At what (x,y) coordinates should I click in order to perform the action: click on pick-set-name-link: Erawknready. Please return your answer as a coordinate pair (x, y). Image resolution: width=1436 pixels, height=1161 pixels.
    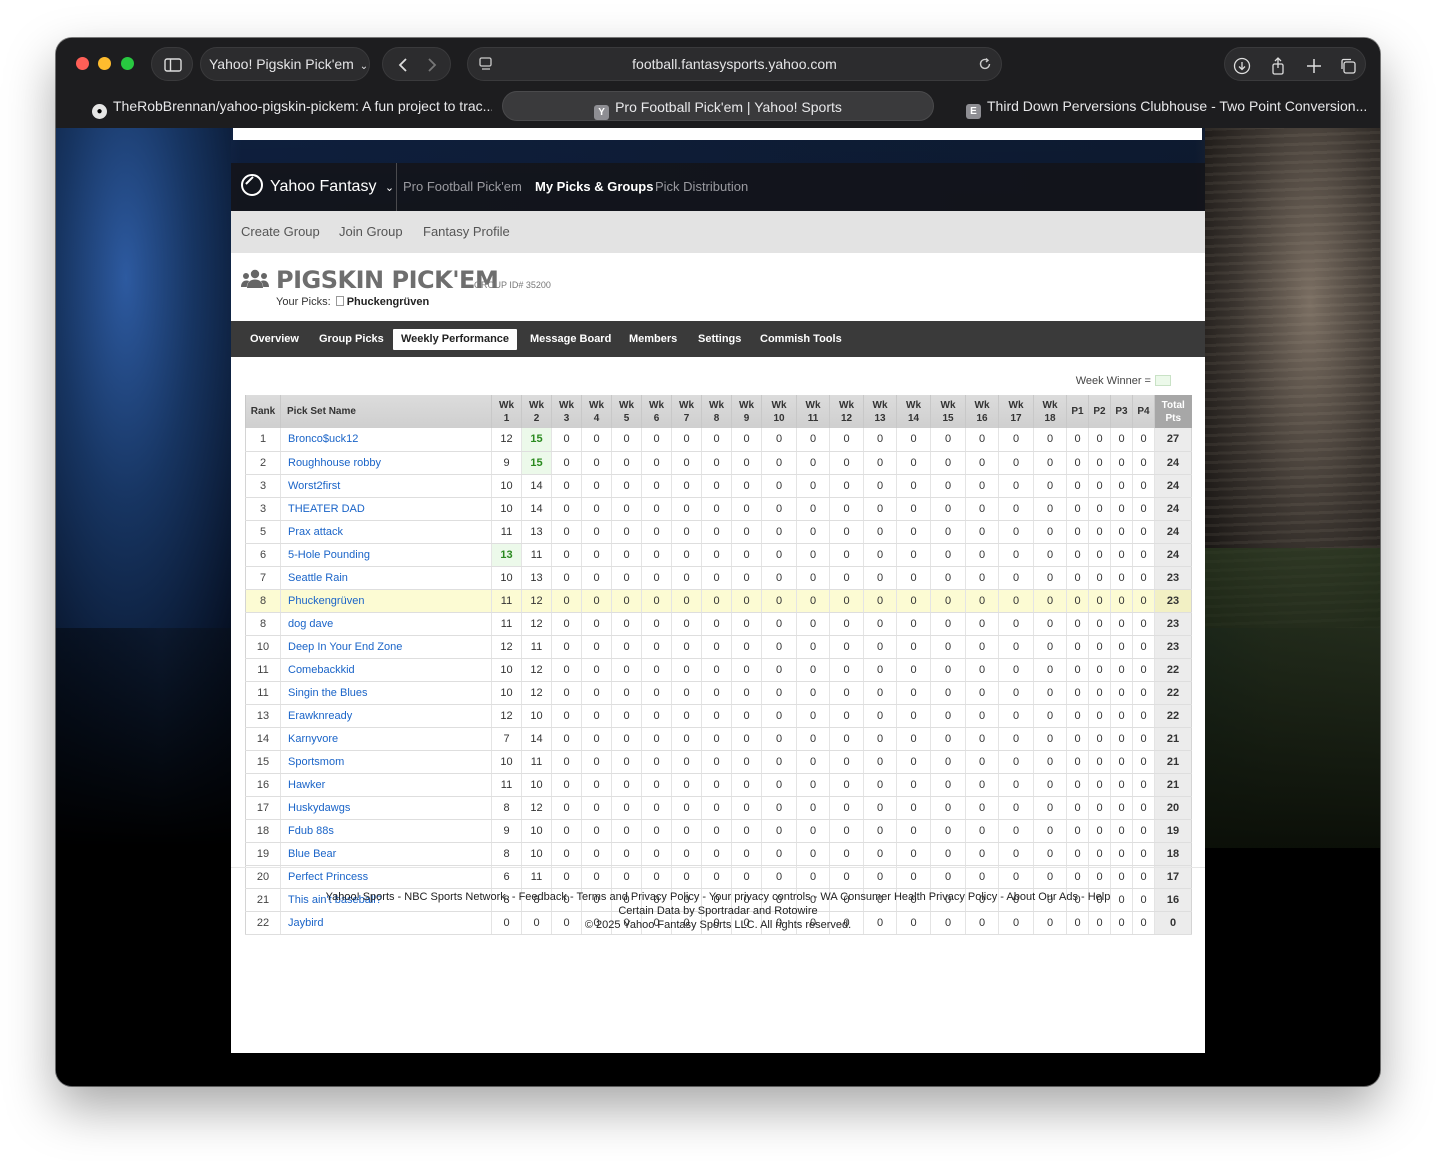
    Looking at the image, I should click on (386, 716).